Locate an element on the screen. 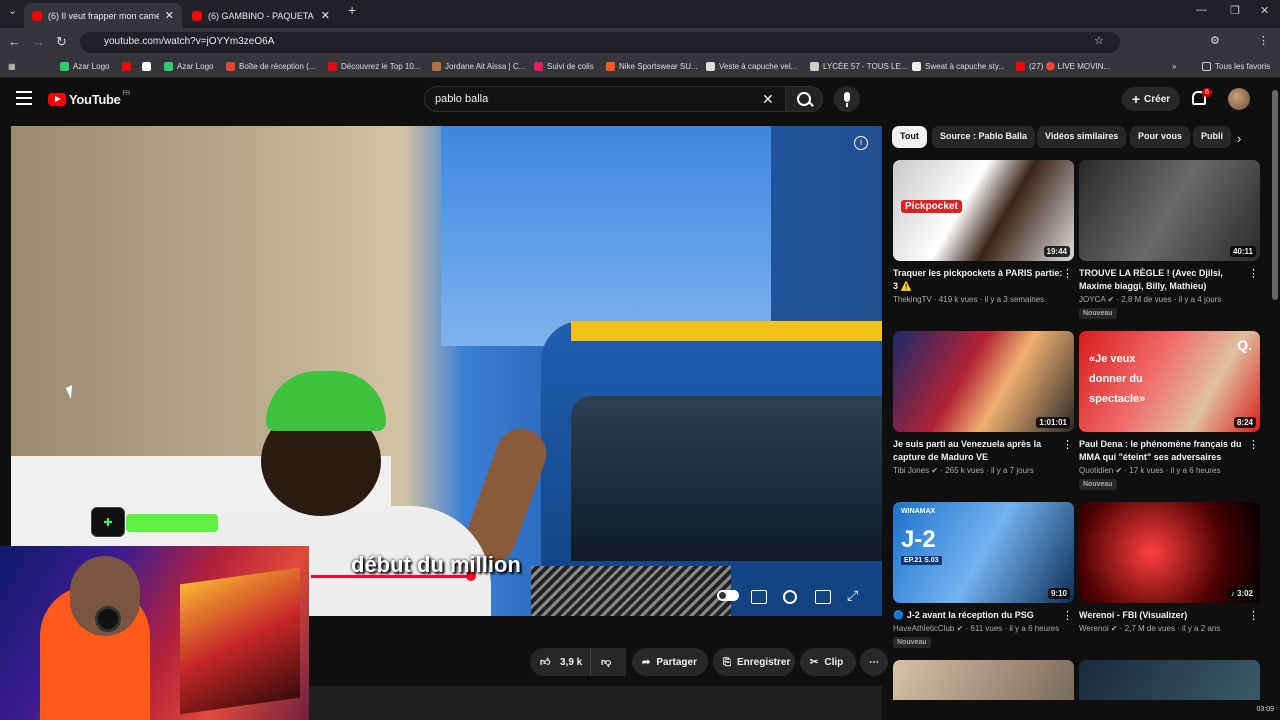 The width and height of the screenshot is (1280, 720). video-thumbnail: 1:01:01 is located at coordinates (983, 381).